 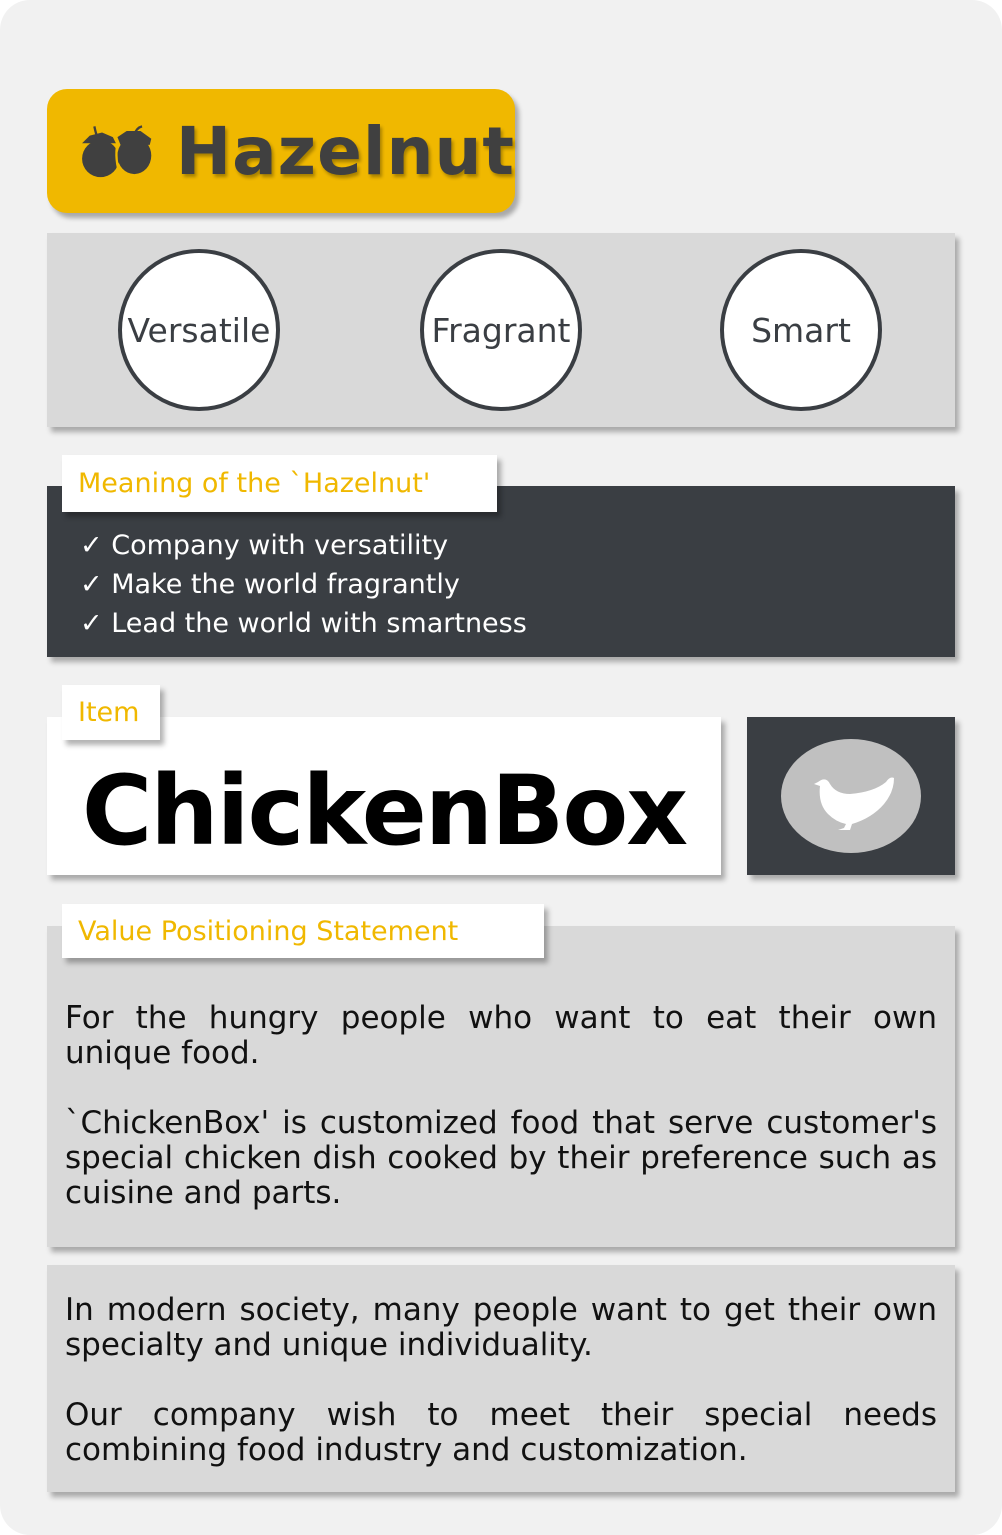 What do you see at coordinates (111, 712) in the screenshot?
I see `item-label: Item` at bounding box center [111, 712].